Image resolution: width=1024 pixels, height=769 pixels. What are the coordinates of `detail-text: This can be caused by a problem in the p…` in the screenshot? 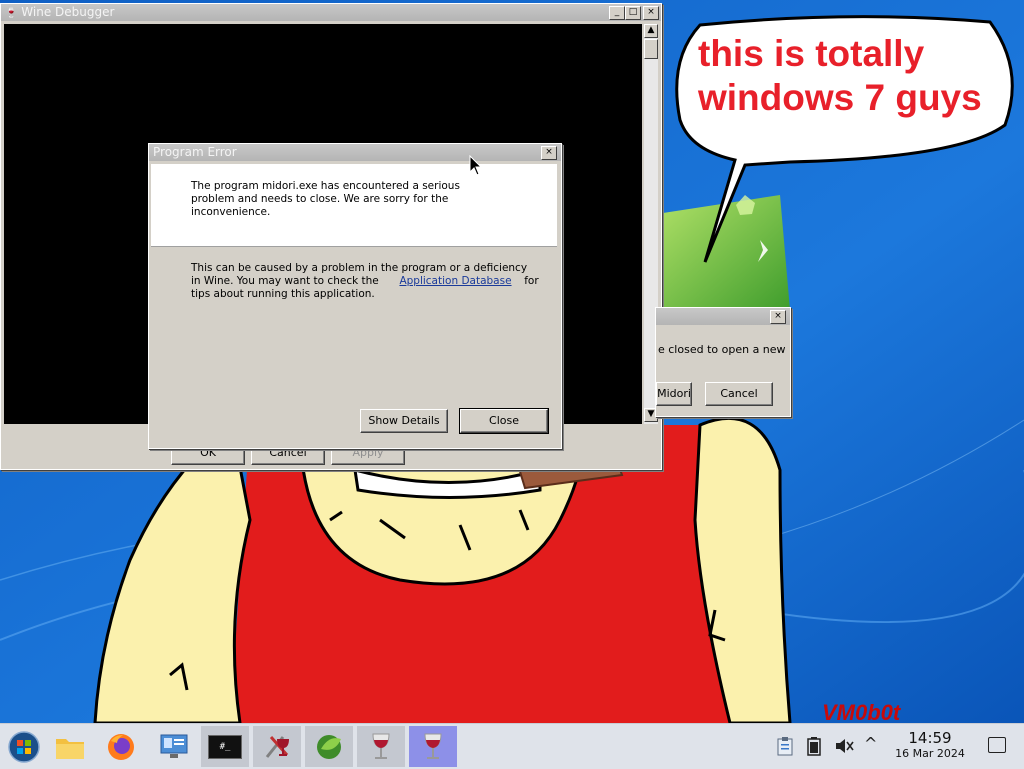 It's located at (366, 281).